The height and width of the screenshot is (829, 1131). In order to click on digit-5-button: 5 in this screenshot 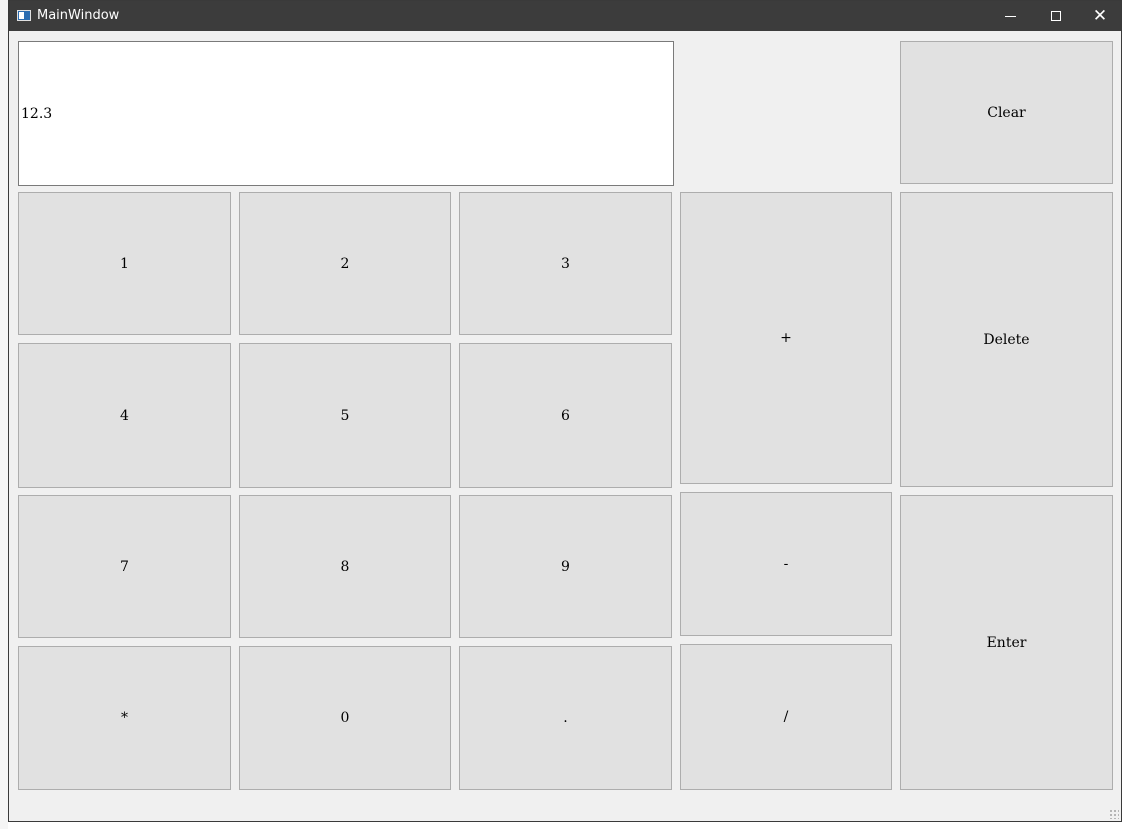, I will do `click(345, 415)`.